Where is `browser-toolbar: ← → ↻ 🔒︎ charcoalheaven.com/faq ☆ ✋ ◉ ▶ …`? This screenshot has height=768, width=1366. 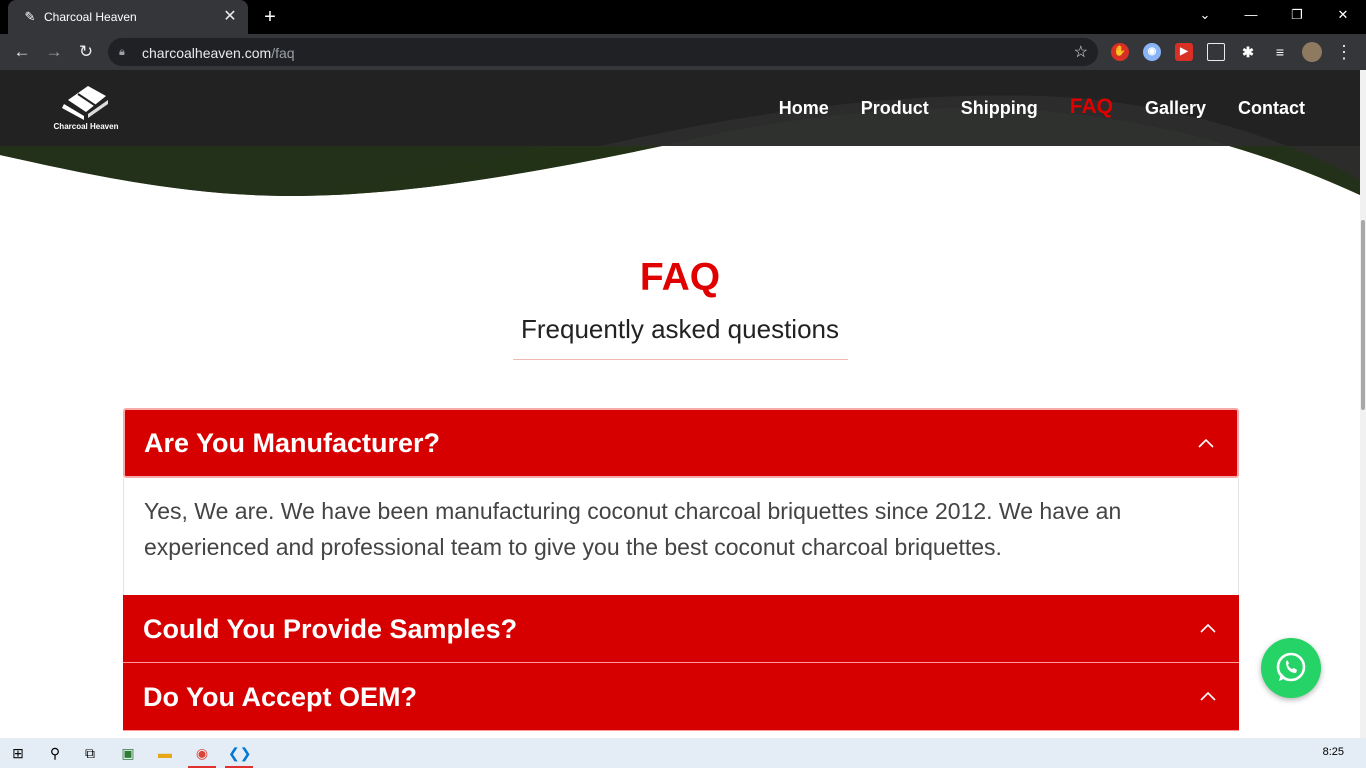 browser-toolbar: ← → ↻ 🔒︎ charcoalheaven.com/faq ☆ ✋ ◉ ▶ … is located at coordinates (683, 52).